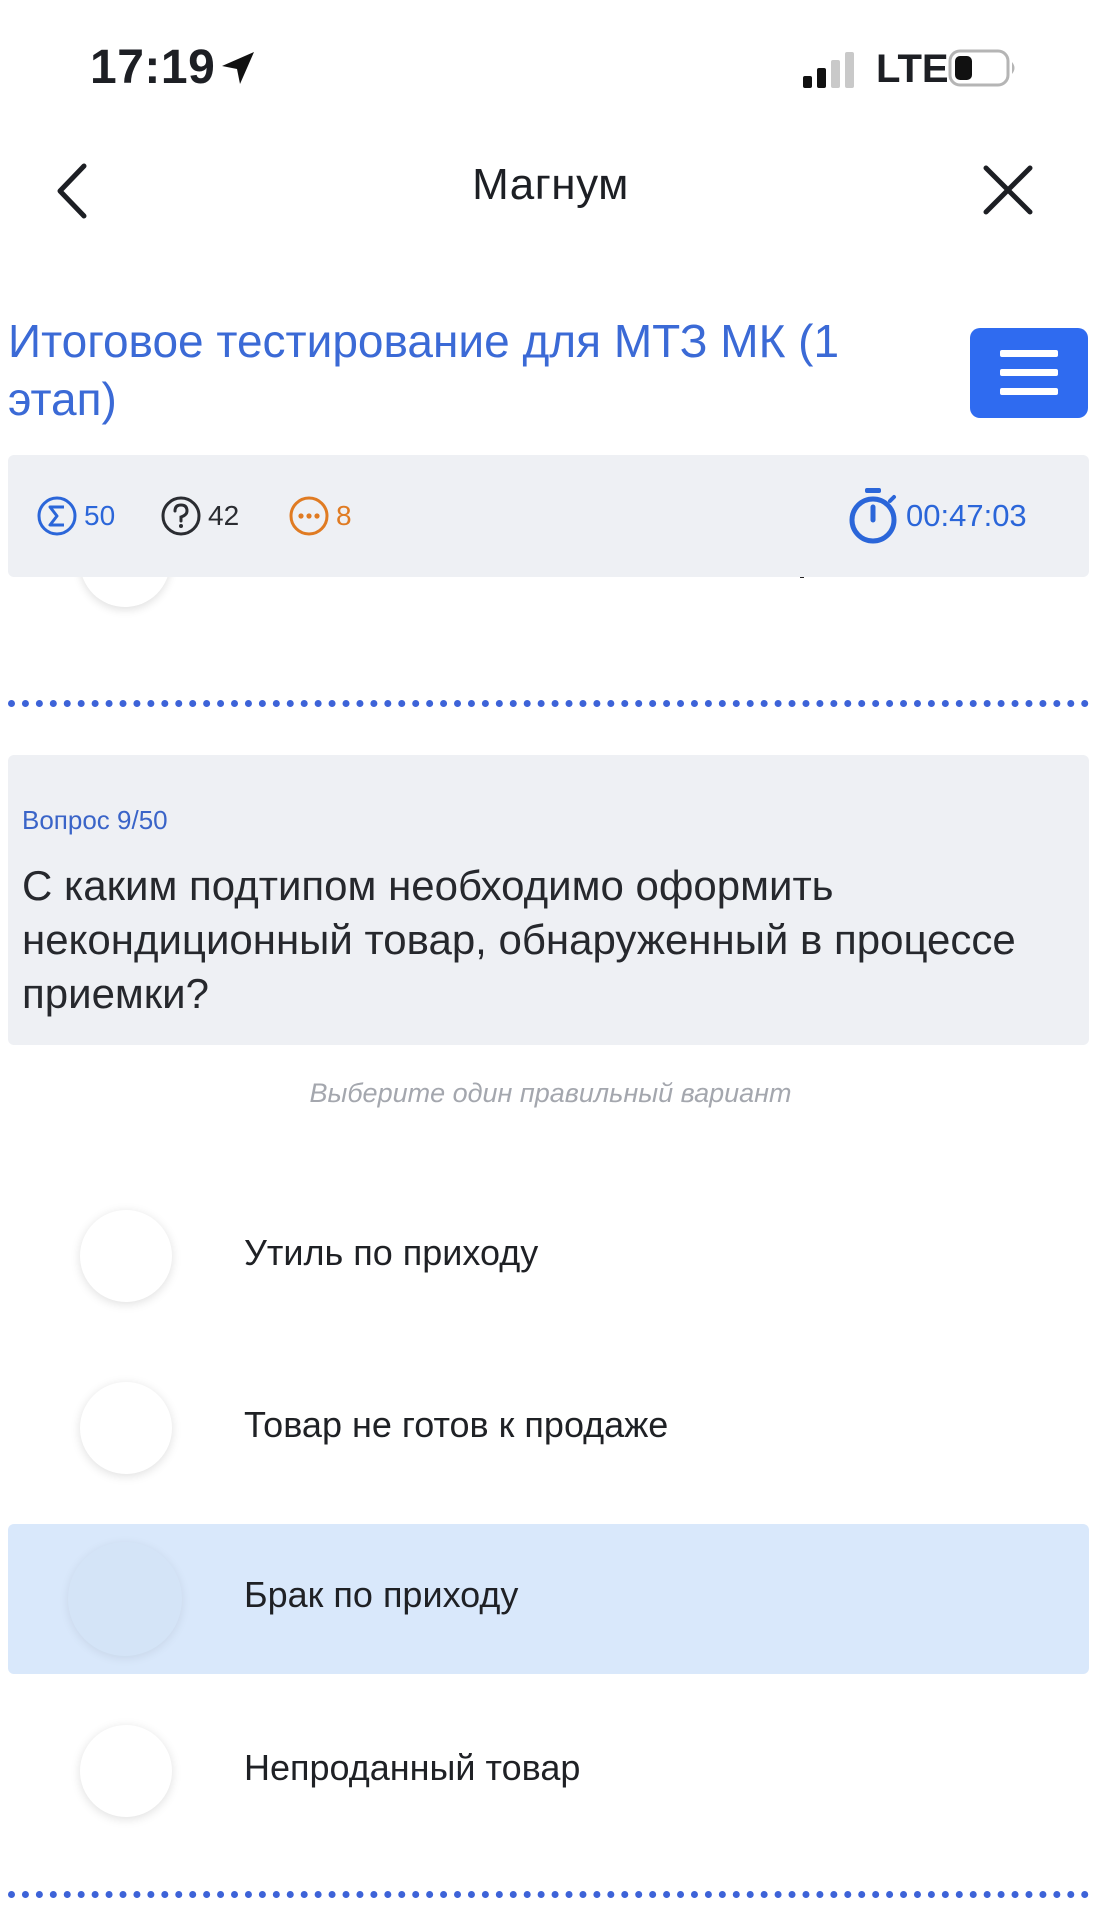  Describe the element at coordinates (873, 516) in the screenshot. I see `stopwatch-icon` at that location.